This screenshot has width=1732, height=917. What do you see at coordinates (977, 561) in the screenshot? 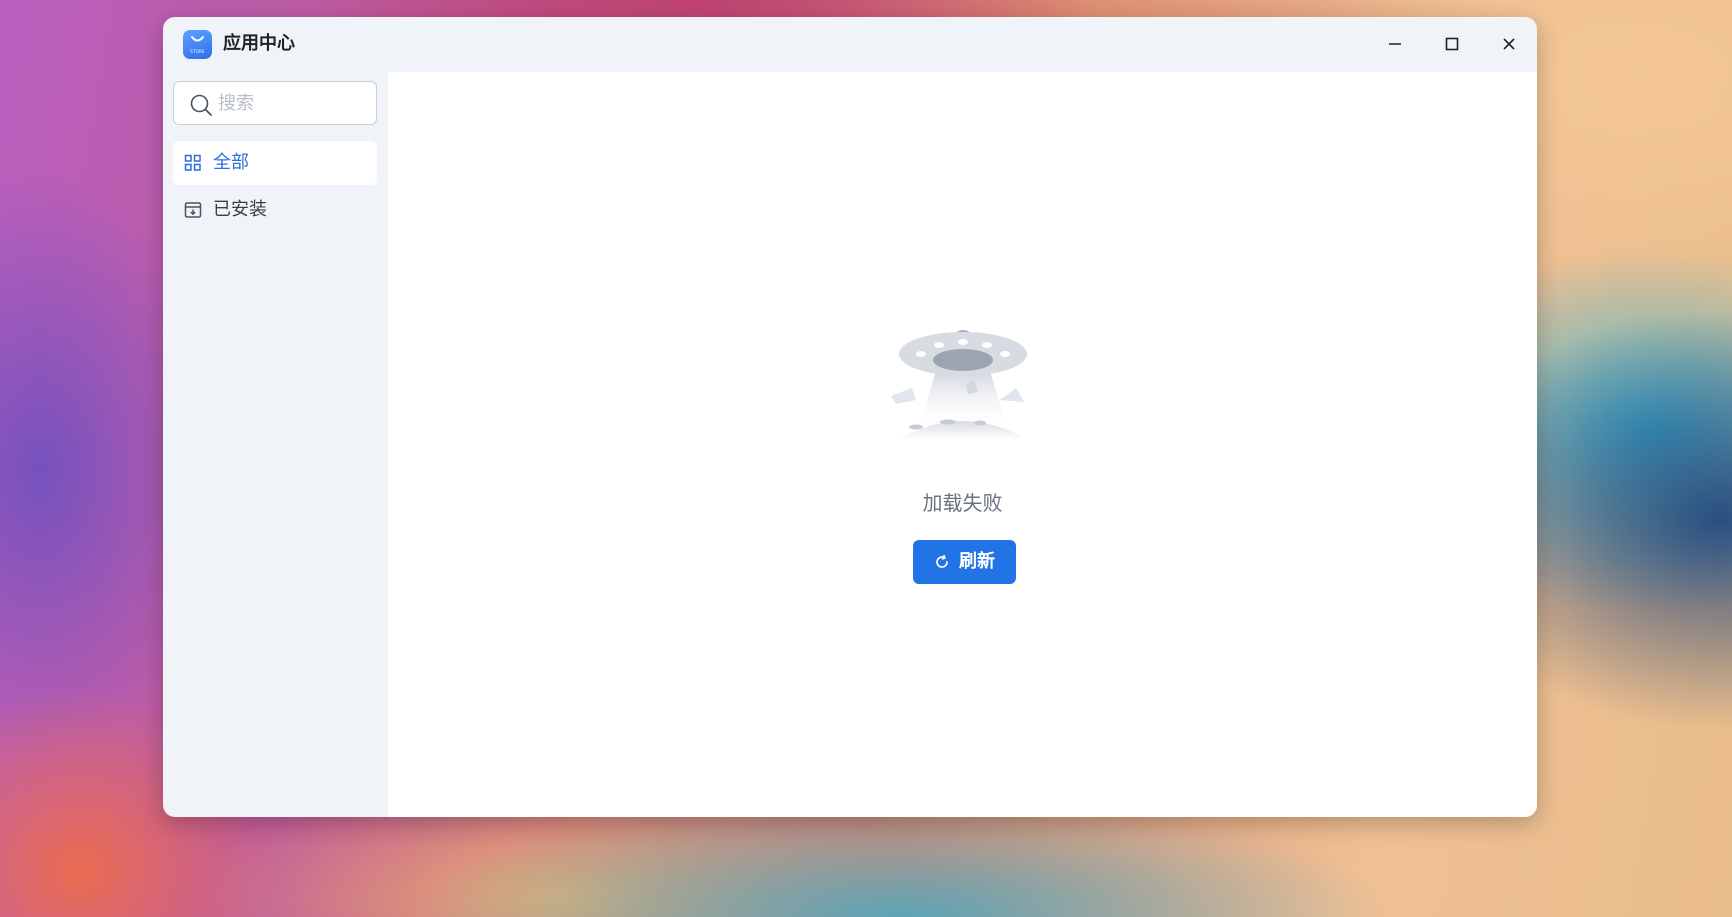
I see `refresh-label: 刷新` at bounding box center [977, 561].